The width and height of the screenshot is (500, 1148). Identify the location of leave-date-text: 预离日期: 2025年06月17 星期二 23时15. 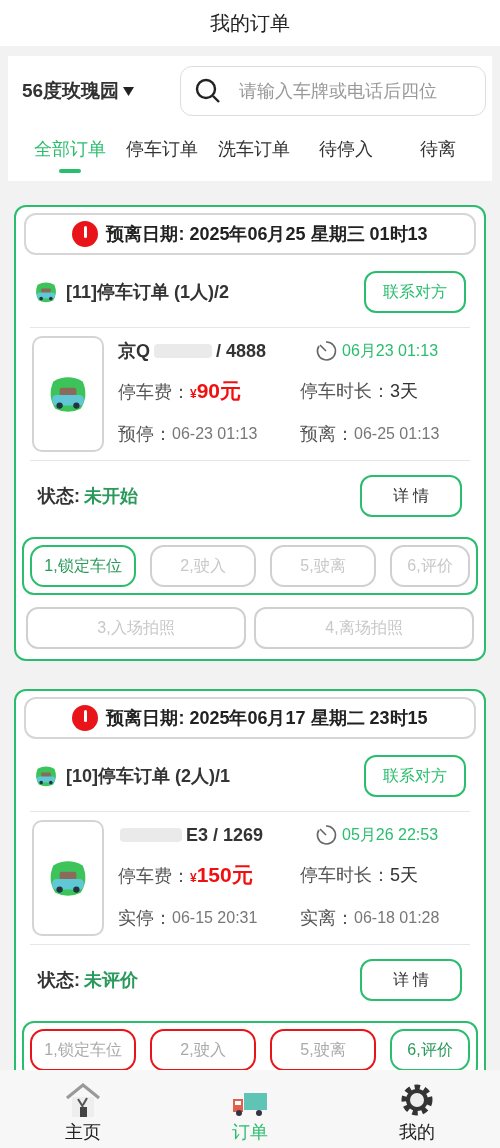
(267, 718).